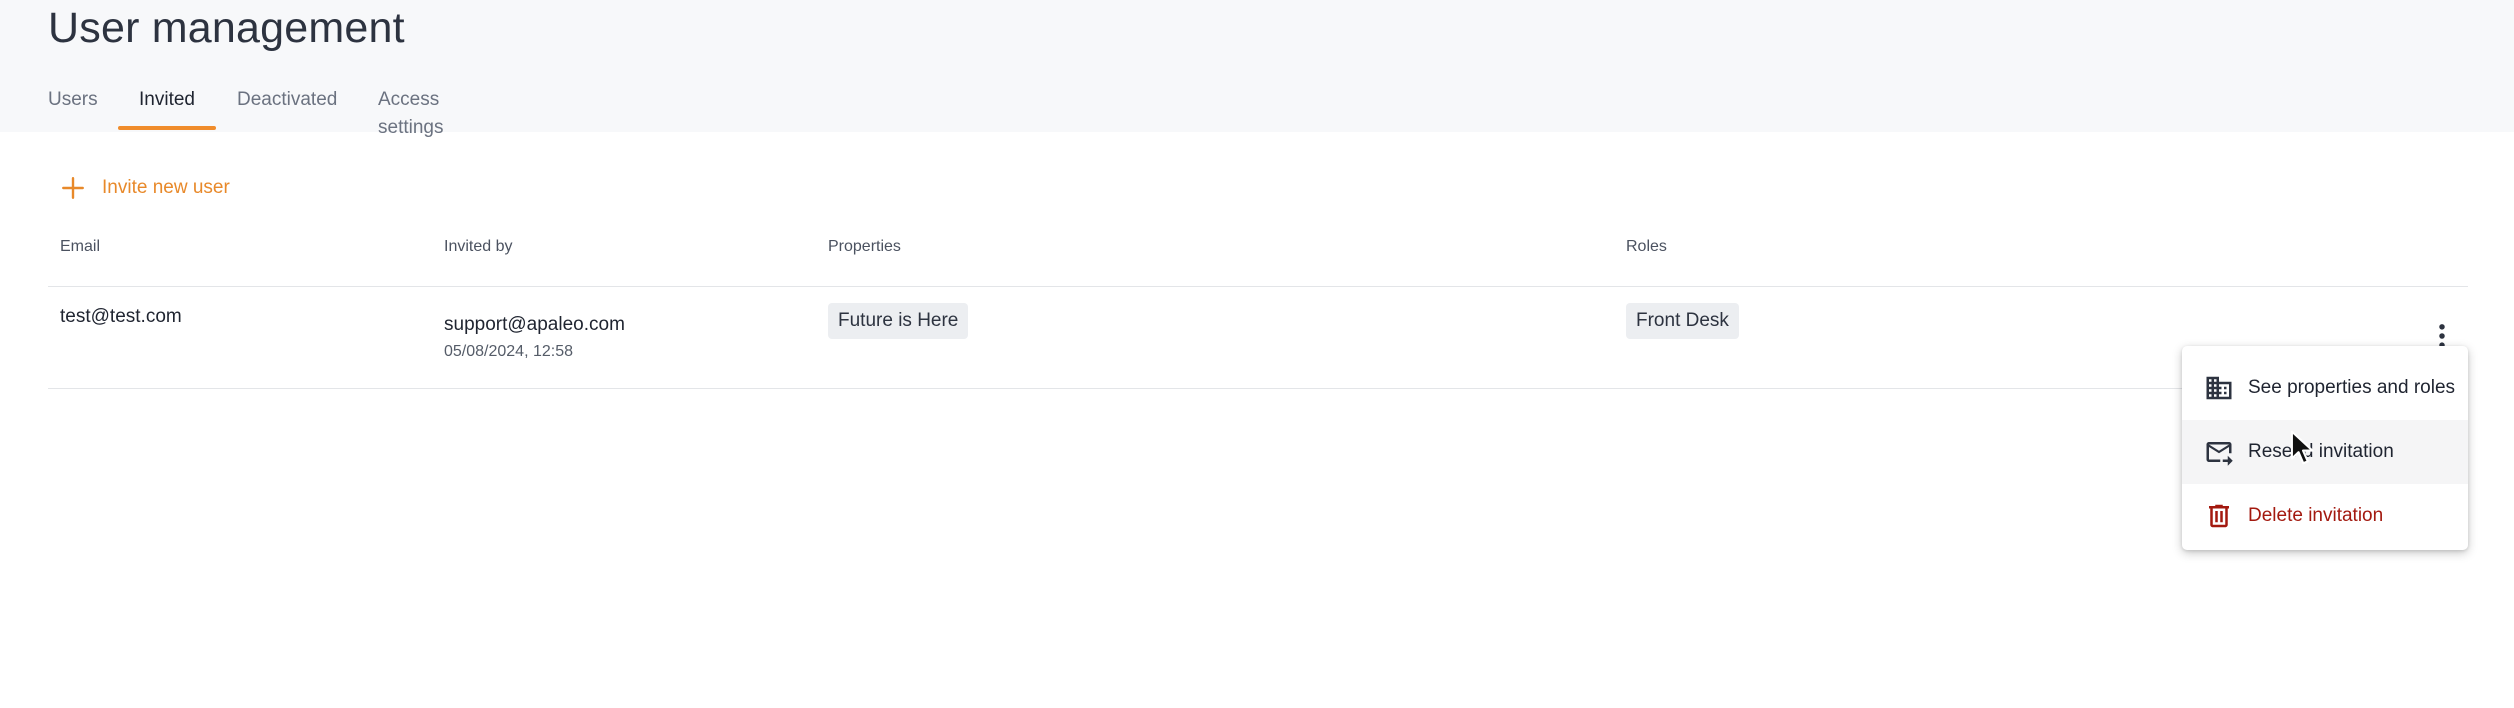 The height and width of the screenshot is (708, 2514). What do you see at coordinates (1258, 286) in the screenshot?
I see `table-header-divider` at bounding box center [1258, 286].